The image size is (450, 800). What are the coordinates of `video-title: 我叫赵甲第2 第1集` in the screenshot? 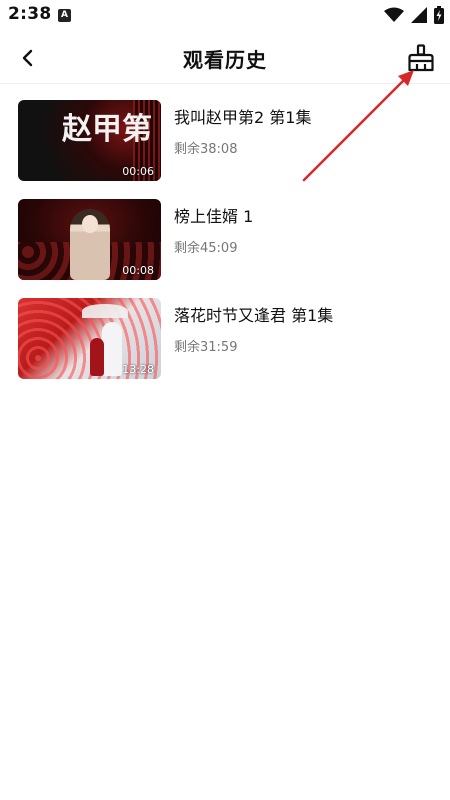 It's located at (243, 117).